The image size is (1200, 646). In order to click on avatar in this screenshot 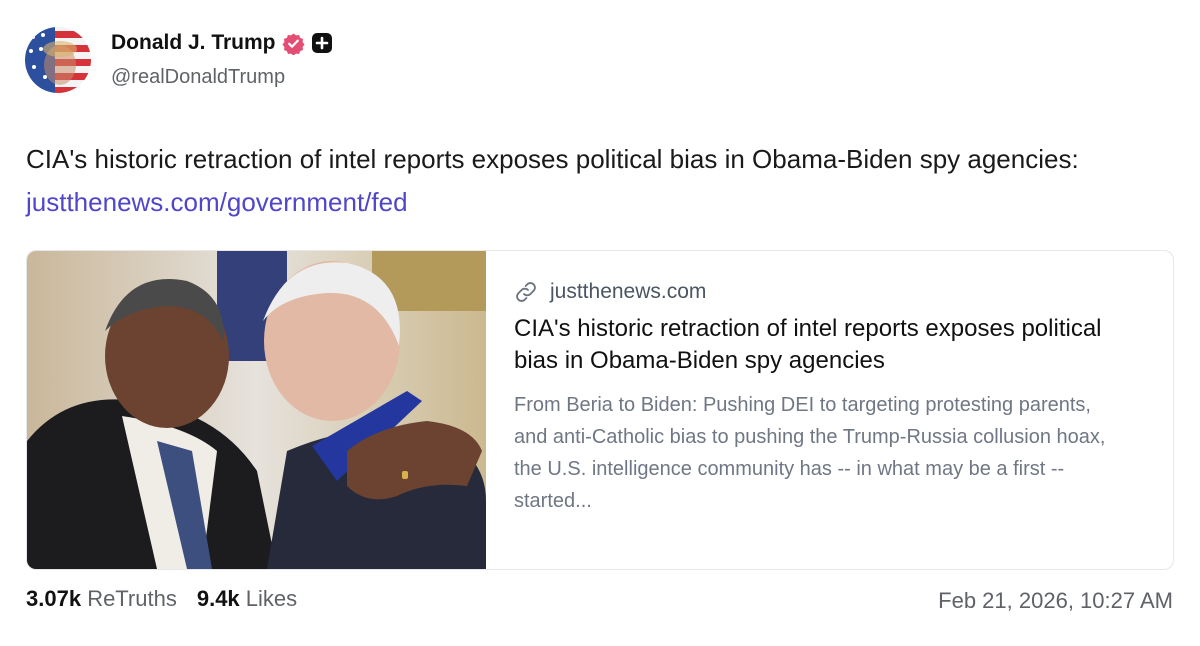, I will do `click(58, 60)`.